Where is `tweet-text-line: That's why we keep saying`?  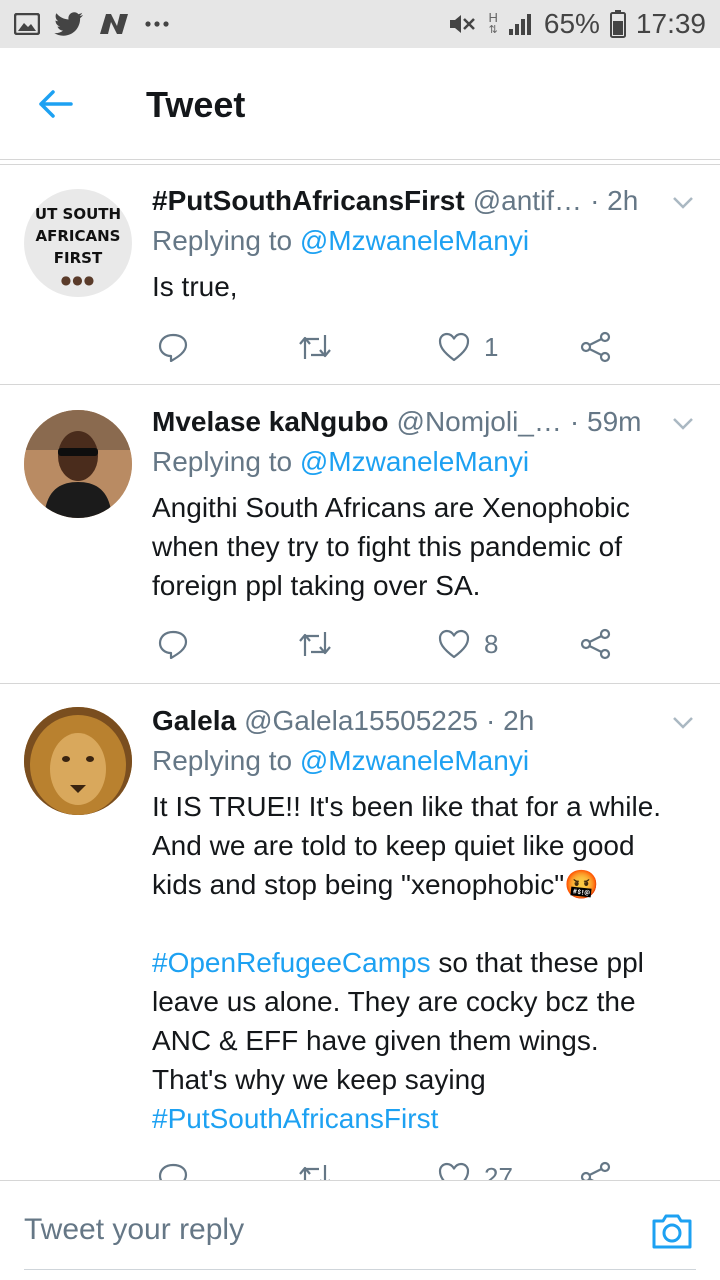
tweet-text-line: That's why we keep saying is located at coordinates (319, 1079).